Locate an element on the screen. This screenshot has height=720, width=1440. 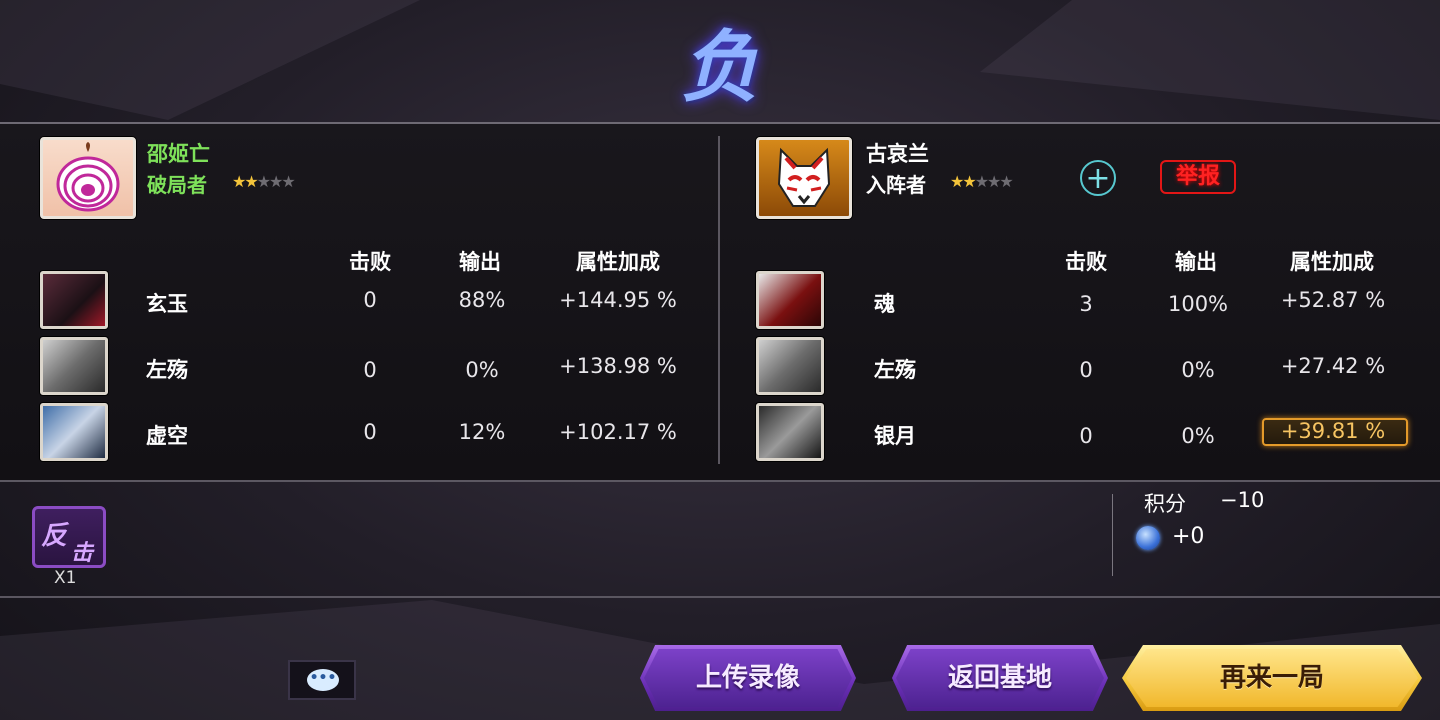
onion-avatar is located at coordinates (88, 178).